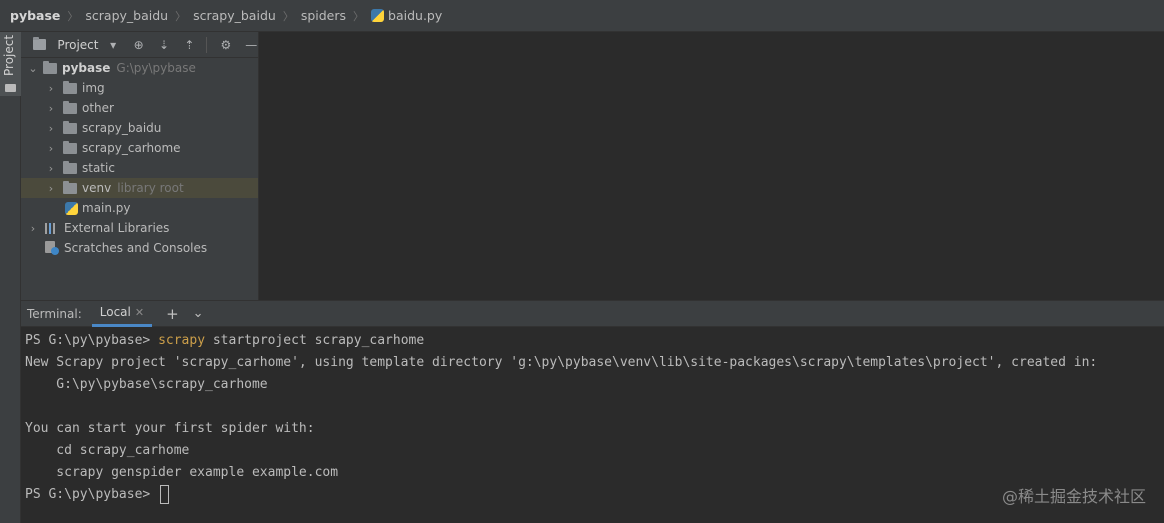 This screenshot has width=1164, height=523. I want to click on tree-item-path-hint: G:\py\pybase, so click(156, 68).